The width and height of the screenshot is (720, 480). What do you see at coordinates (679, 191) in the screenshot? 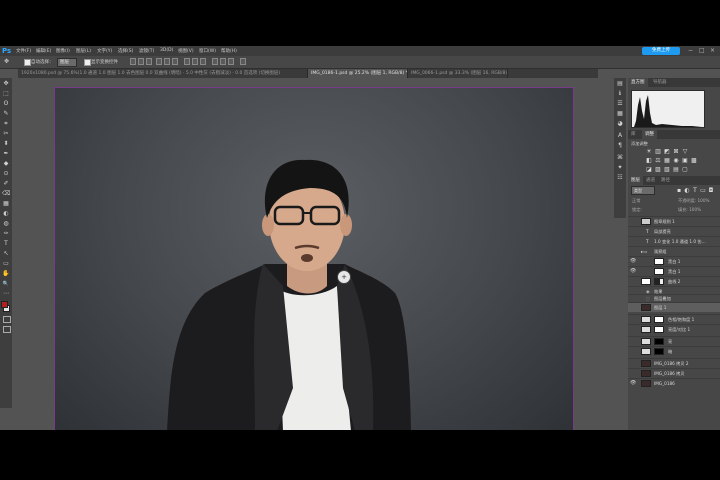
I see `filter-pixel-icon: ▪` at bounding box center [679, 191].